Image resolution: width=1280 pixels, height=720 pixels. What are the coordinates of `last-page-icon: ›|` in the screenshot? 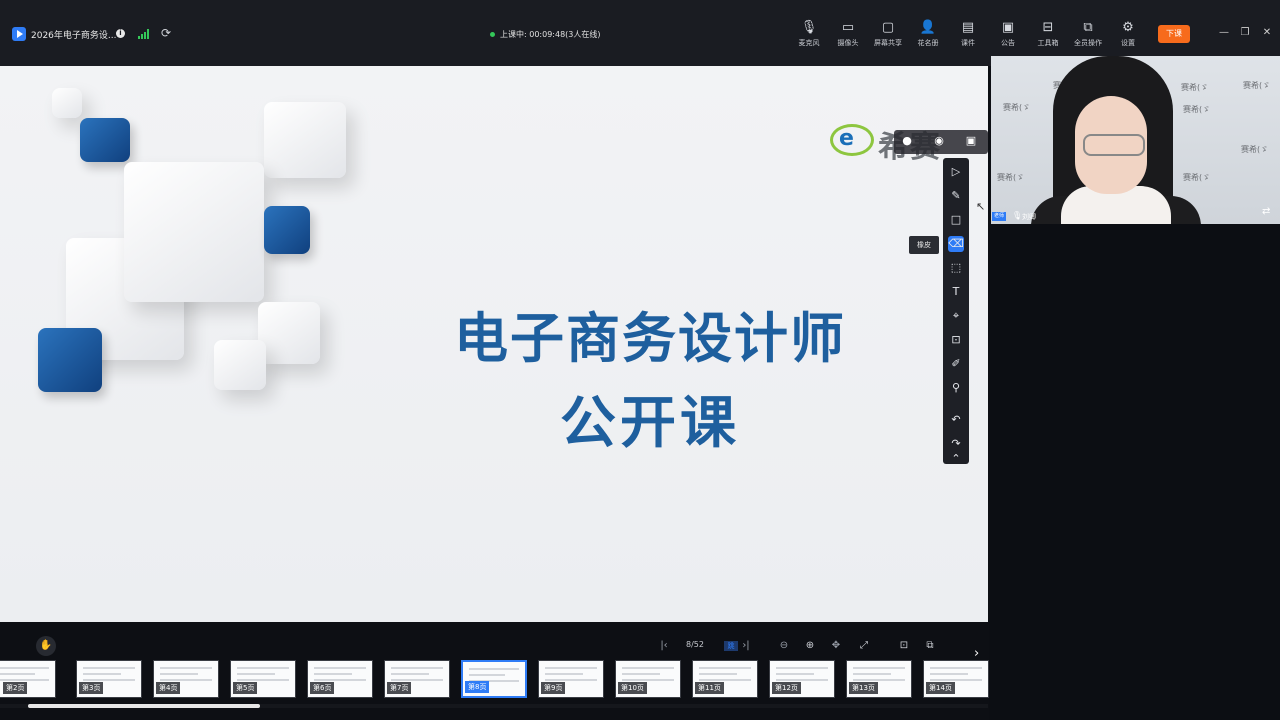 It's located at (746, 646).